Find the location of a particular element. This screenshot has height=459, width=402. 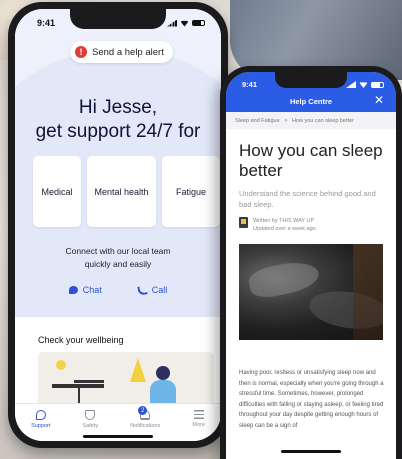

phone-notch is located at coordinates (311, 80).